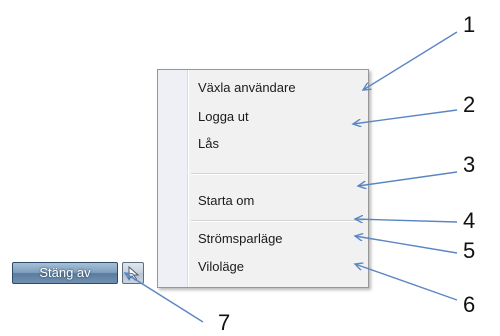 The image size is (500, 336). I want to click on callout-number-5: 5, so click(469, 250).